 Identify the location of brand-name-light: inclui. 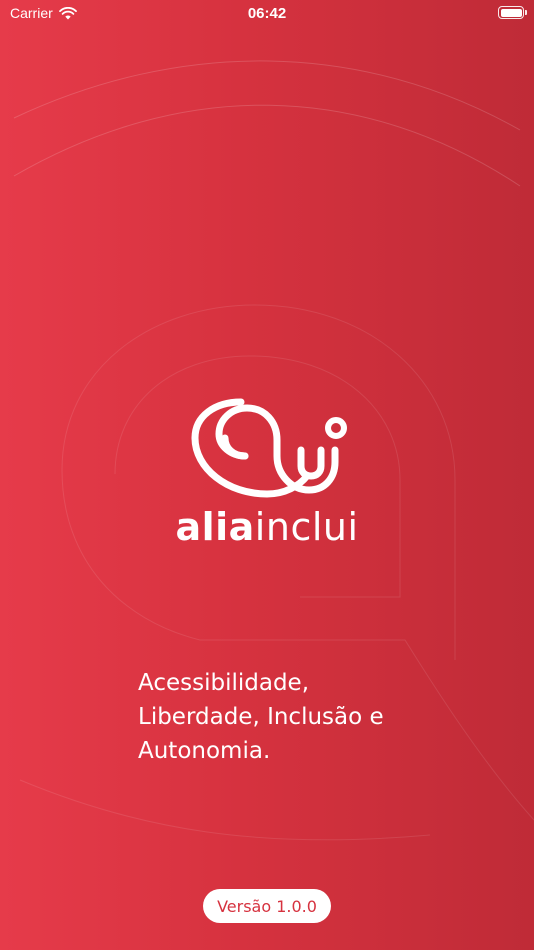
(306, 527).